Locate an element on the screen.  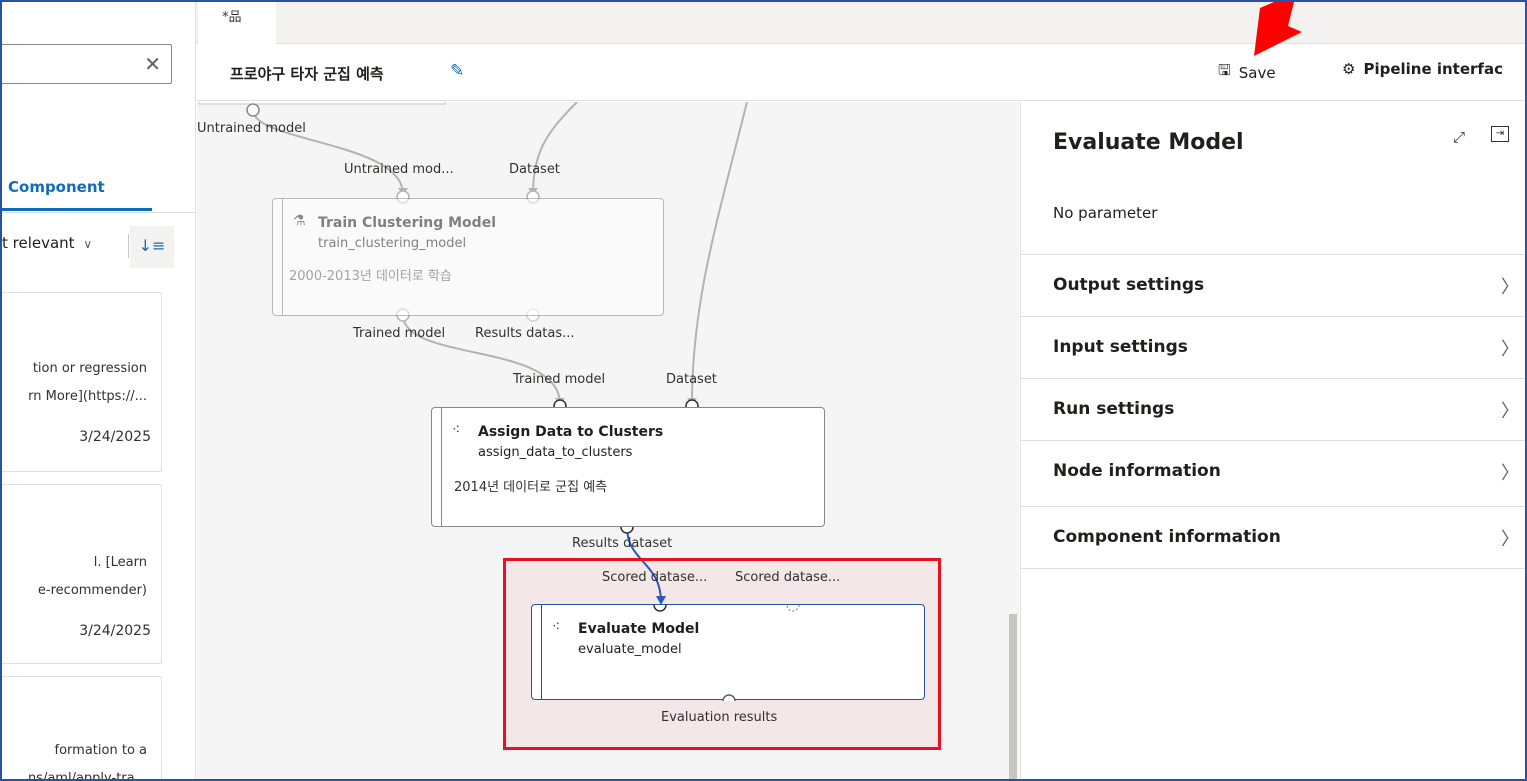
expand-icon: ⤢ is located at coordinates (1459, 137).